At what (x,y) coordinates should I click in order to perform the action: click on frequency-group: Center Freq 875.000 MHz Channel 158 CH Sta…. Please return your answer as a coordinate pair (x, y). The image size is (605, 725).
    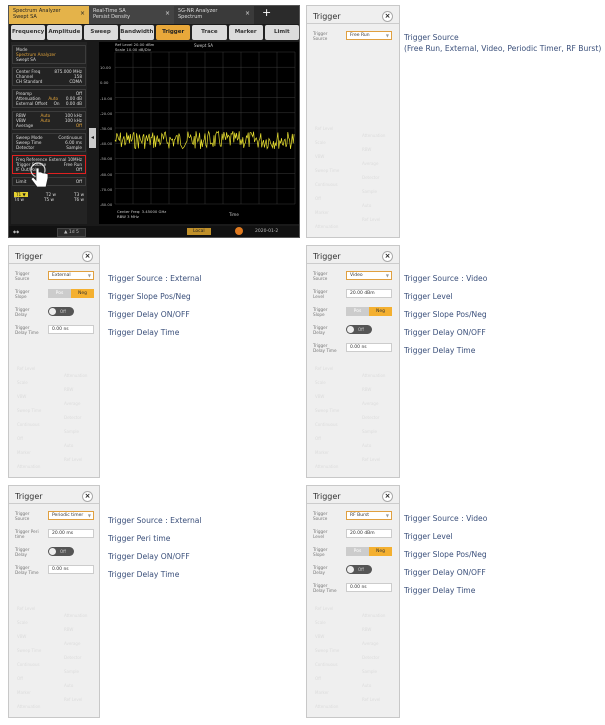
    Looking at the image, I should click on (49, 76).